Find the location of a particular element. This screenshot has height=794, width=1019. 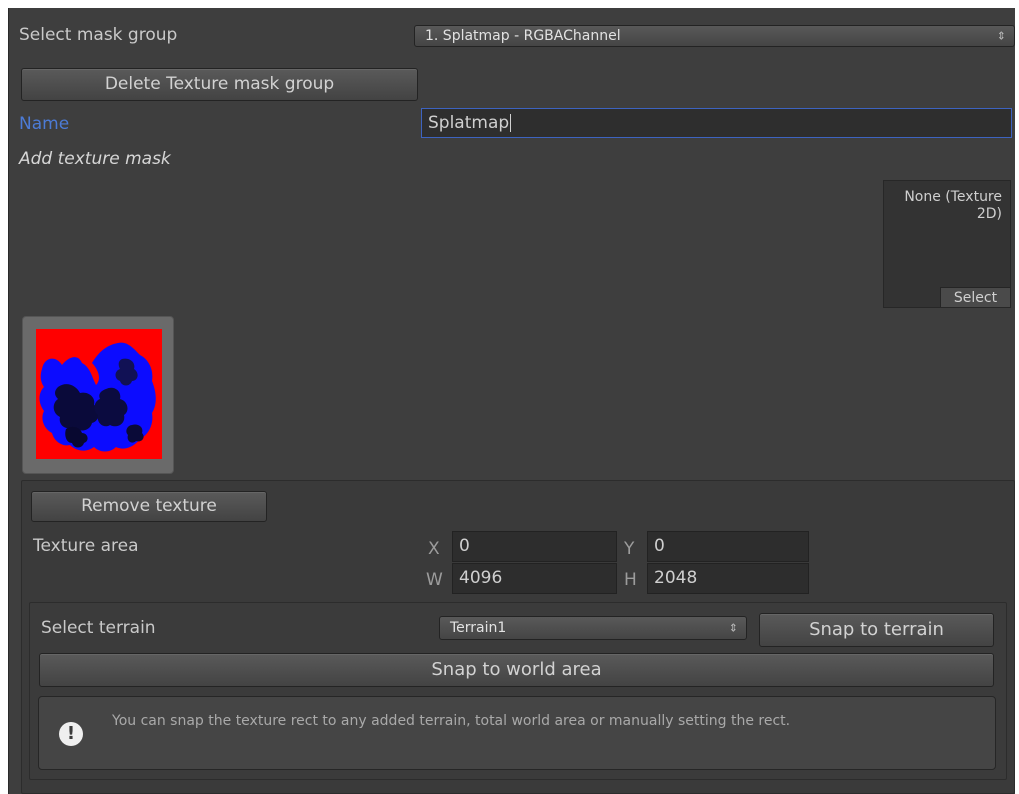

h-label: H is located at coordinates (630, 580).